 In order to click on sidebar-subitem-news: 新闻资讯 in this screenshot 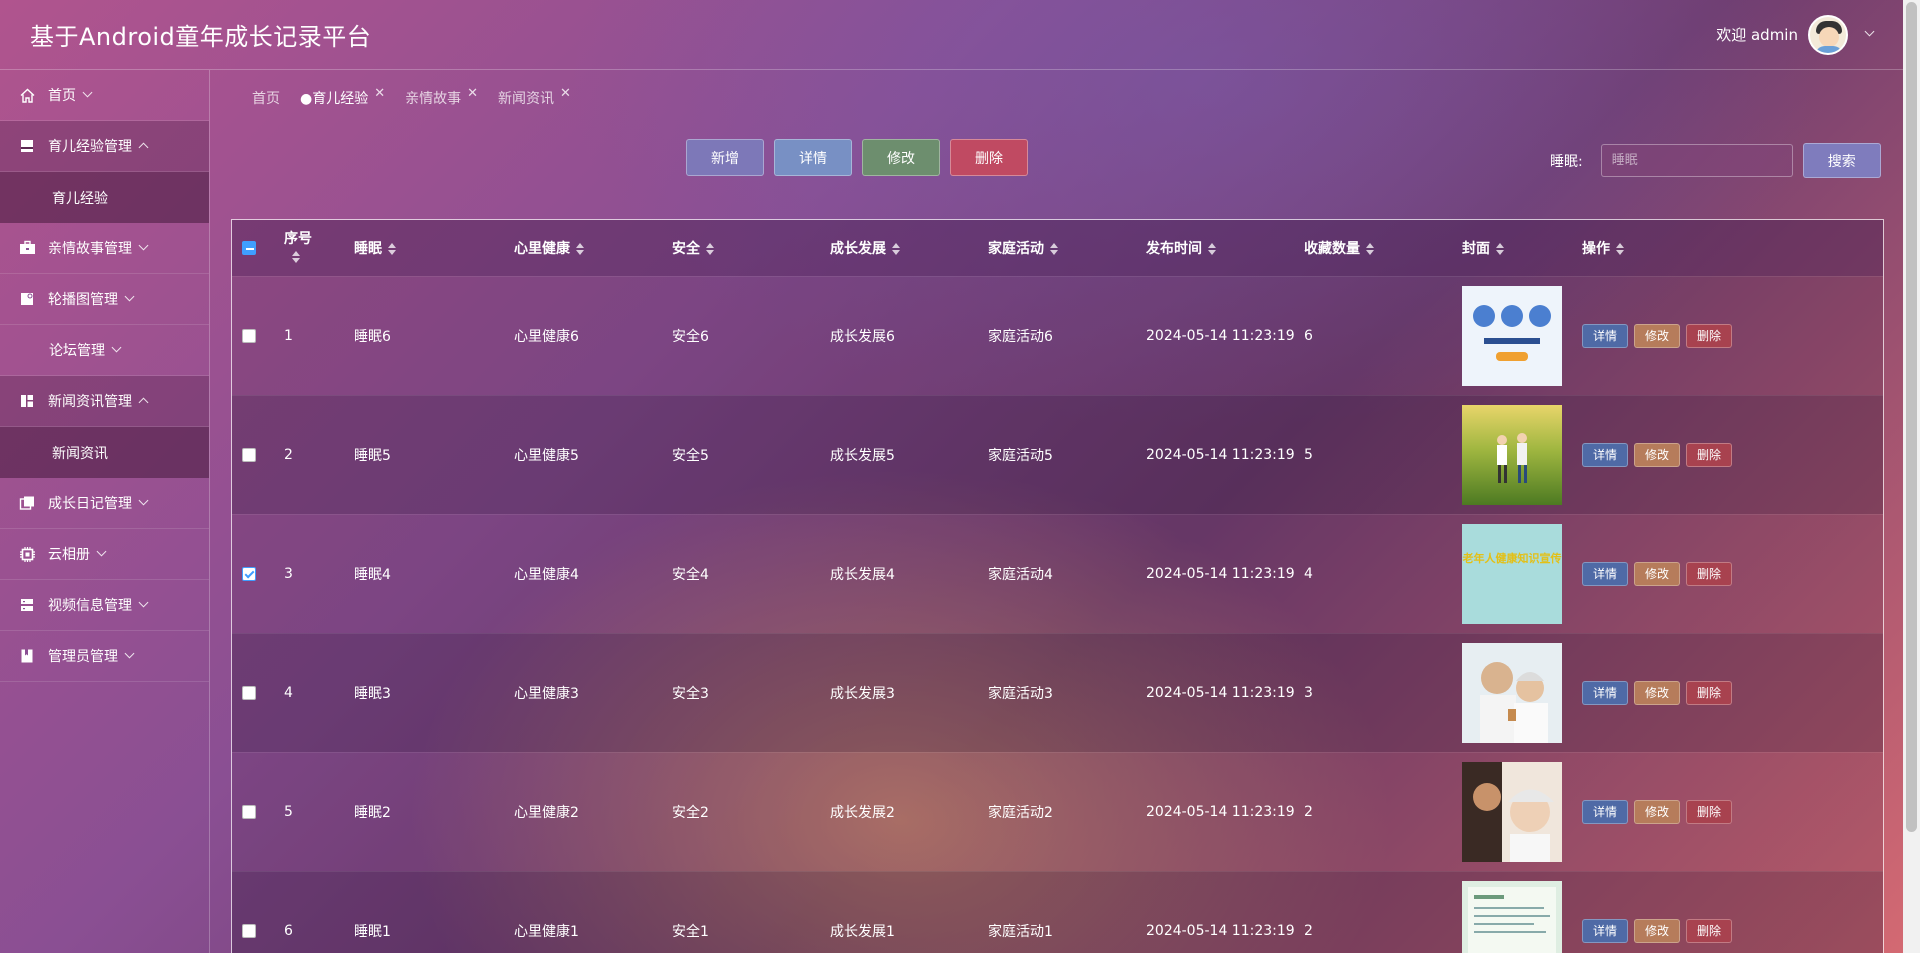, I will do `click(104, 452)`.